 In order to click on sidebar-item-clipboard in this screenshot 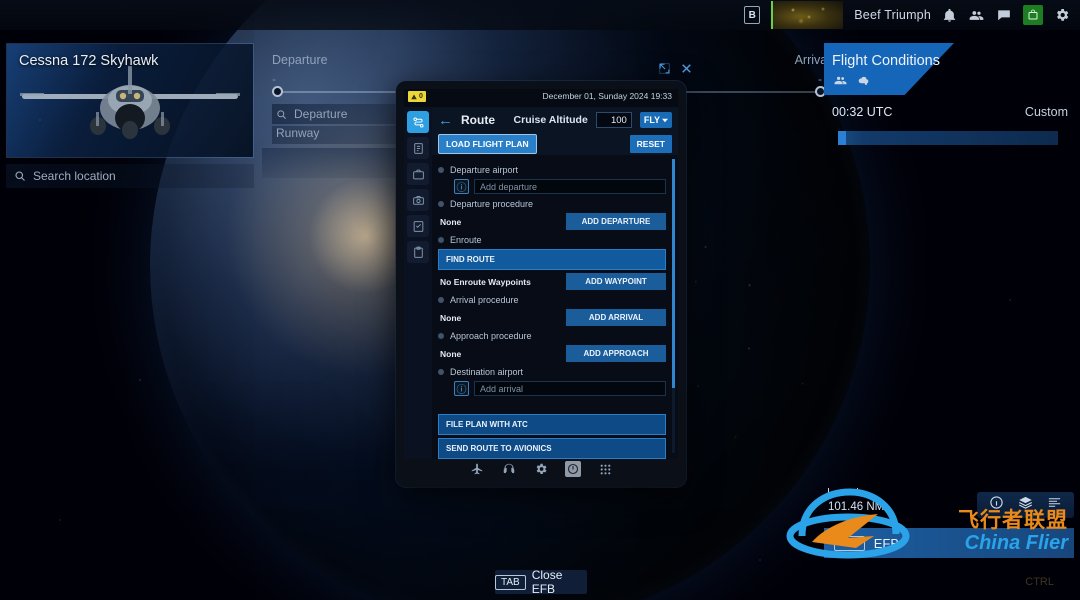, I will do `click(418, 252)`.